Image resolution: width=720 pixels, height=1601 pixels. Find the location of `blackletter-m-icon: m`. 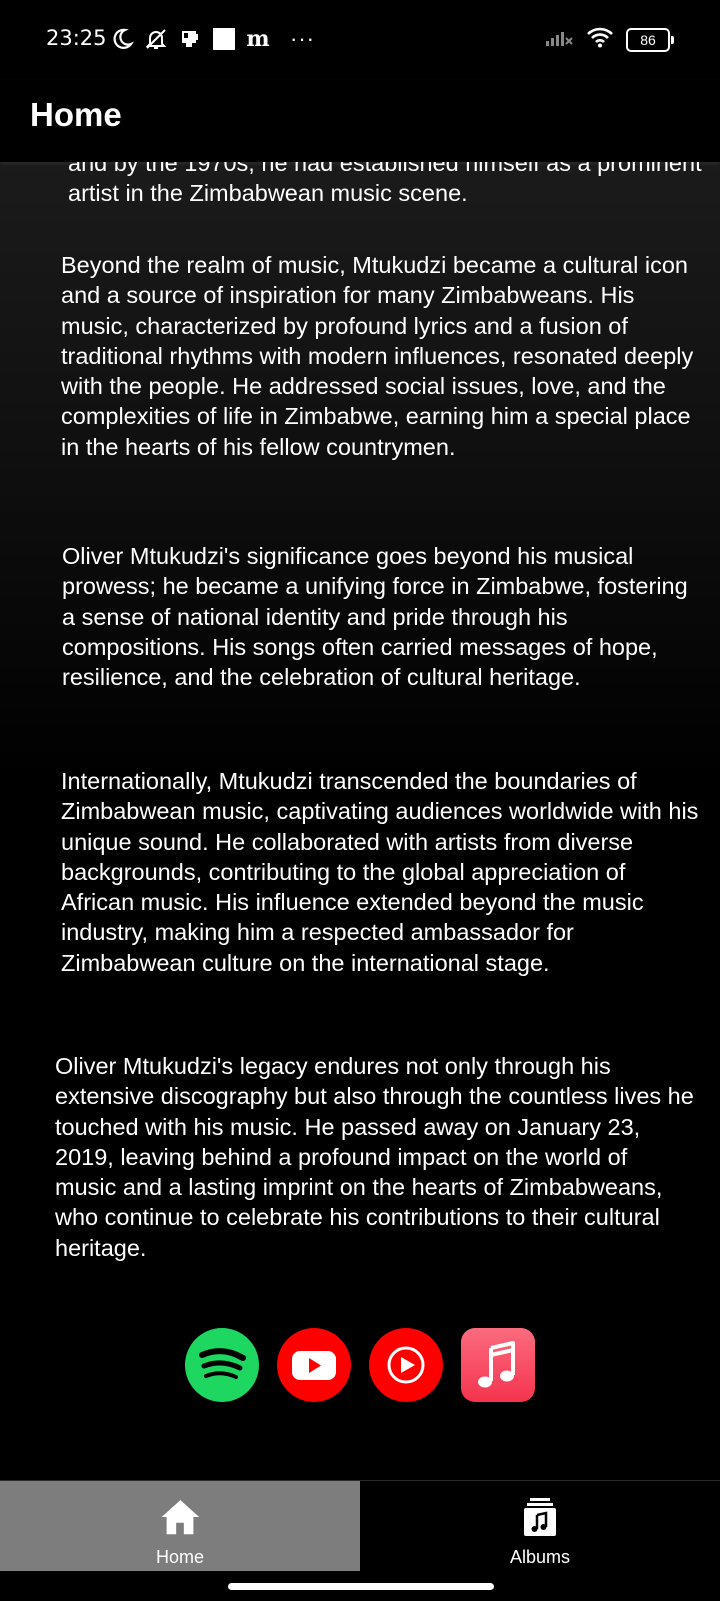

blackletter-m-icon: m is located at coordinates (258, 39).